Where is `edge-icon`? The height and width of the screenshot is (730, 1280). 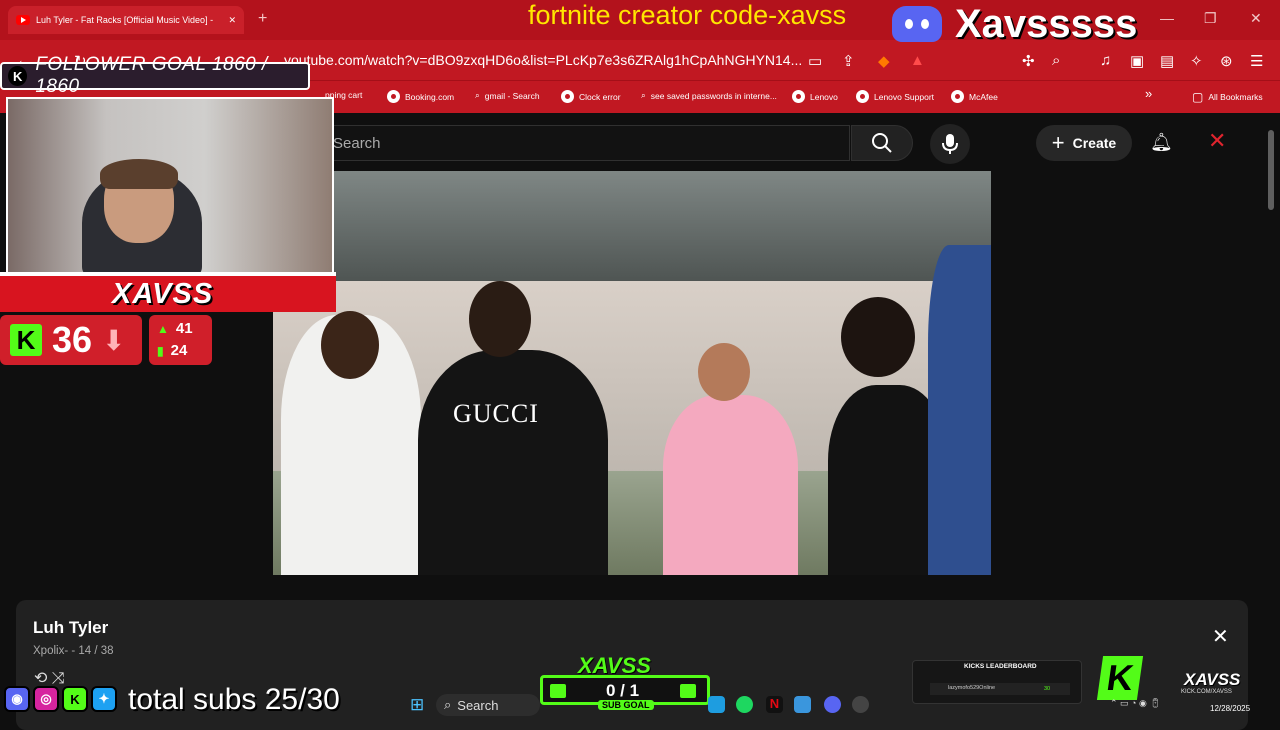 edge-icon is located at coordinates (716, 704).